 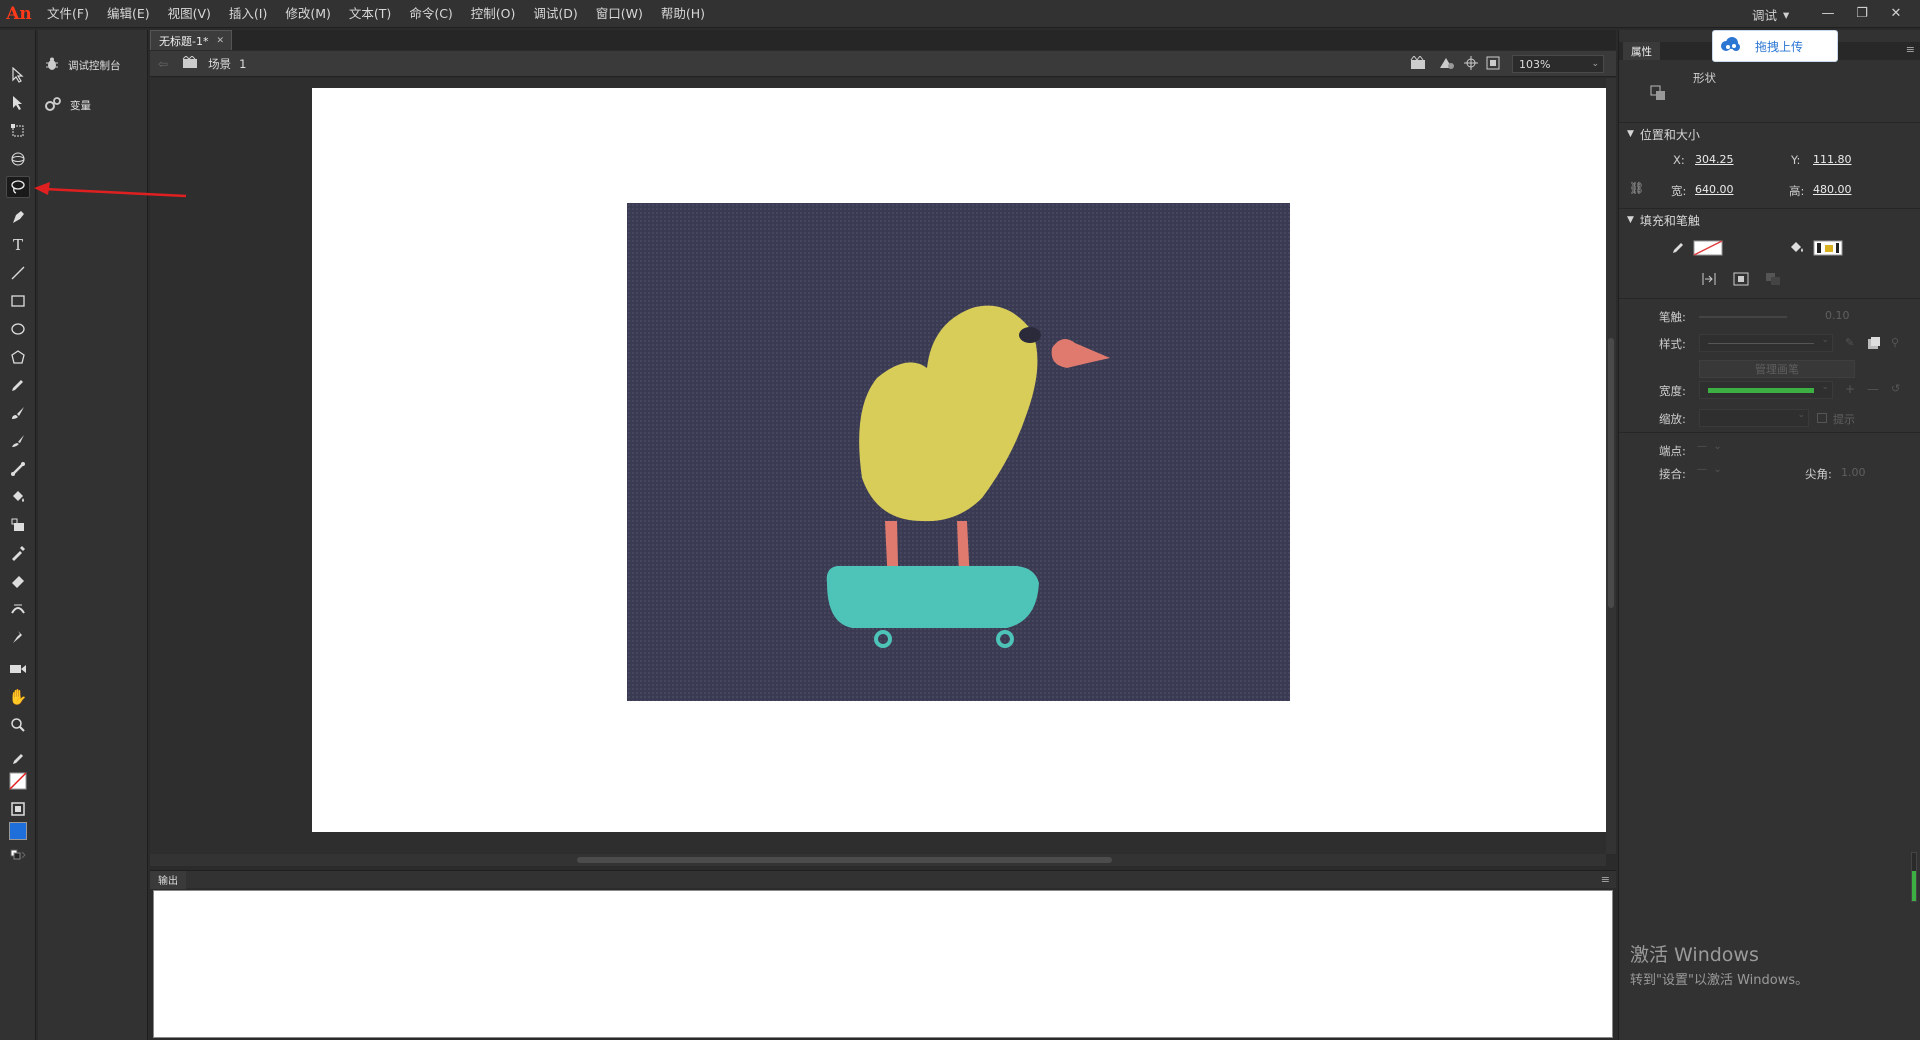 What do you see at coordinates (18, 103) in the screenshot?
I see `subselection-tool-icon` at bounding box center [18, 103].